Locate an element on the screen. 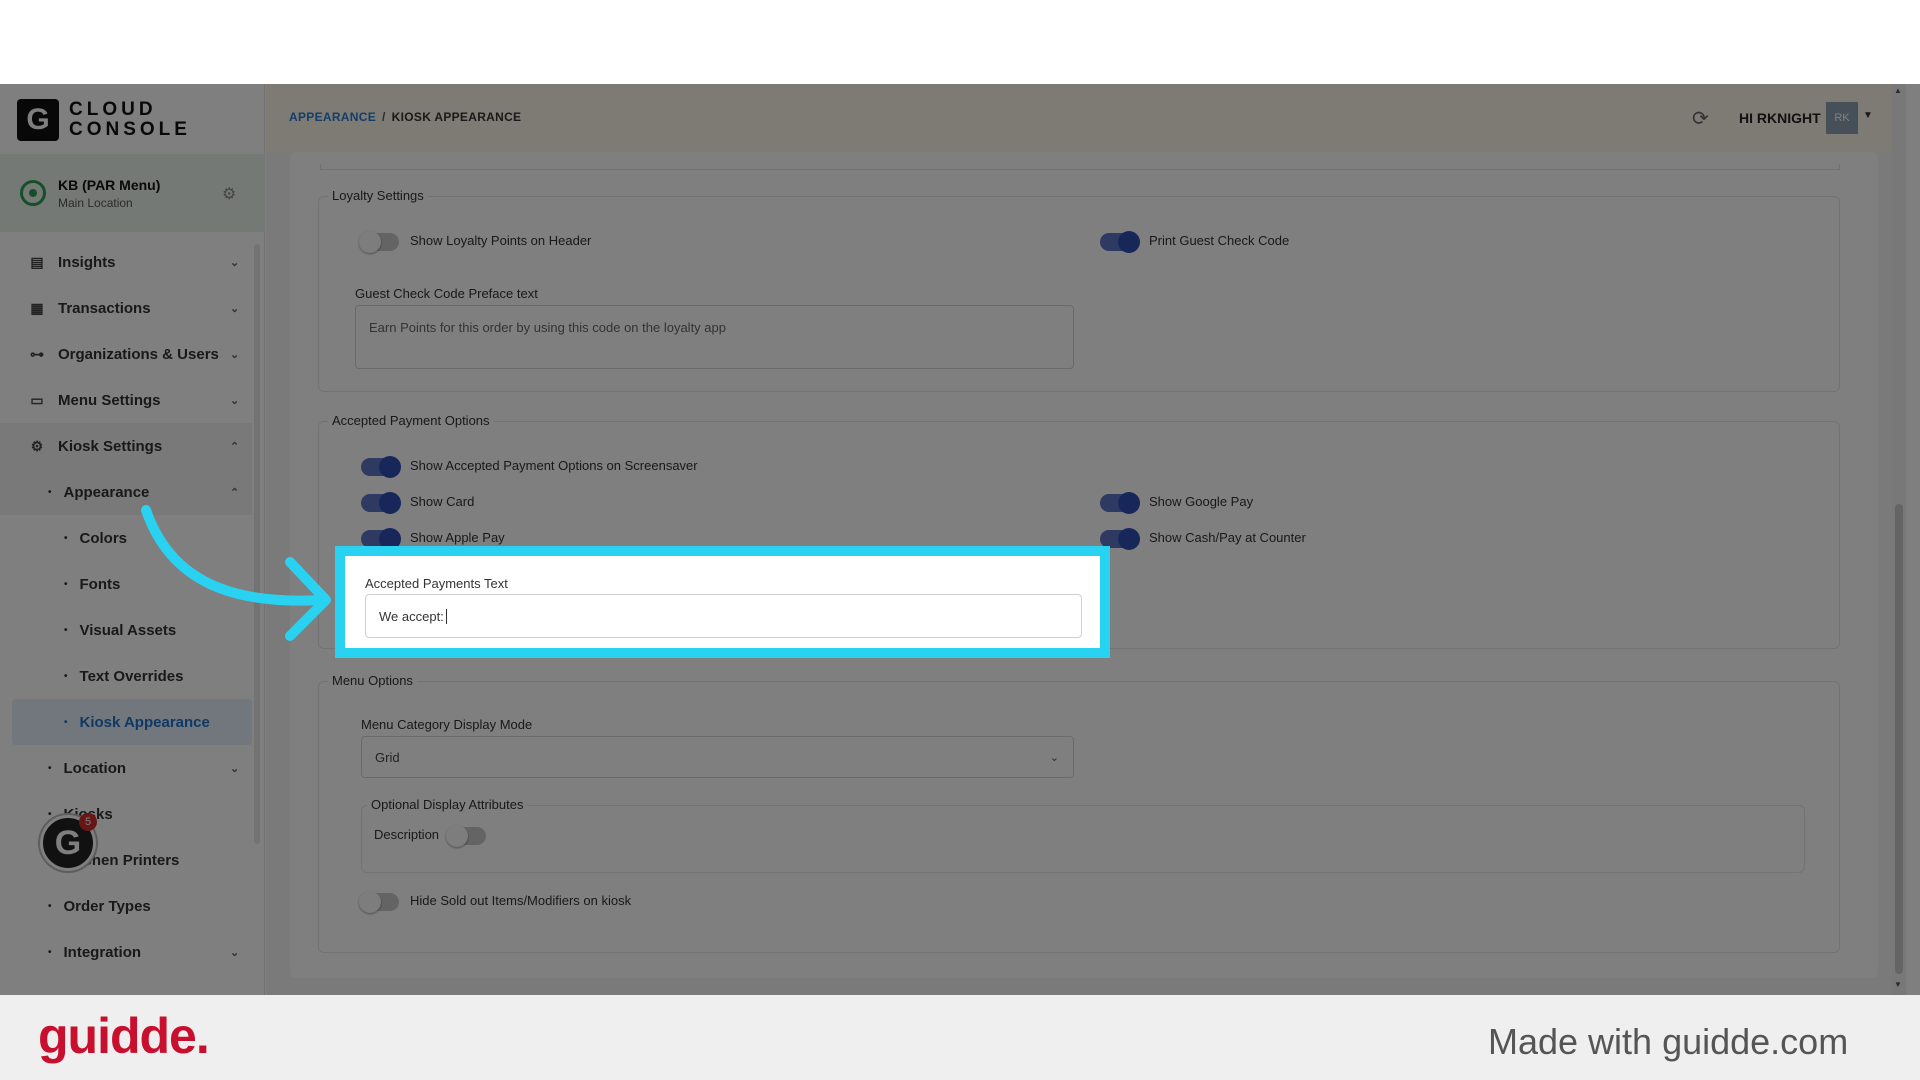 The image size is (1920, 1080). top-band is located at coordinates (960, 42).